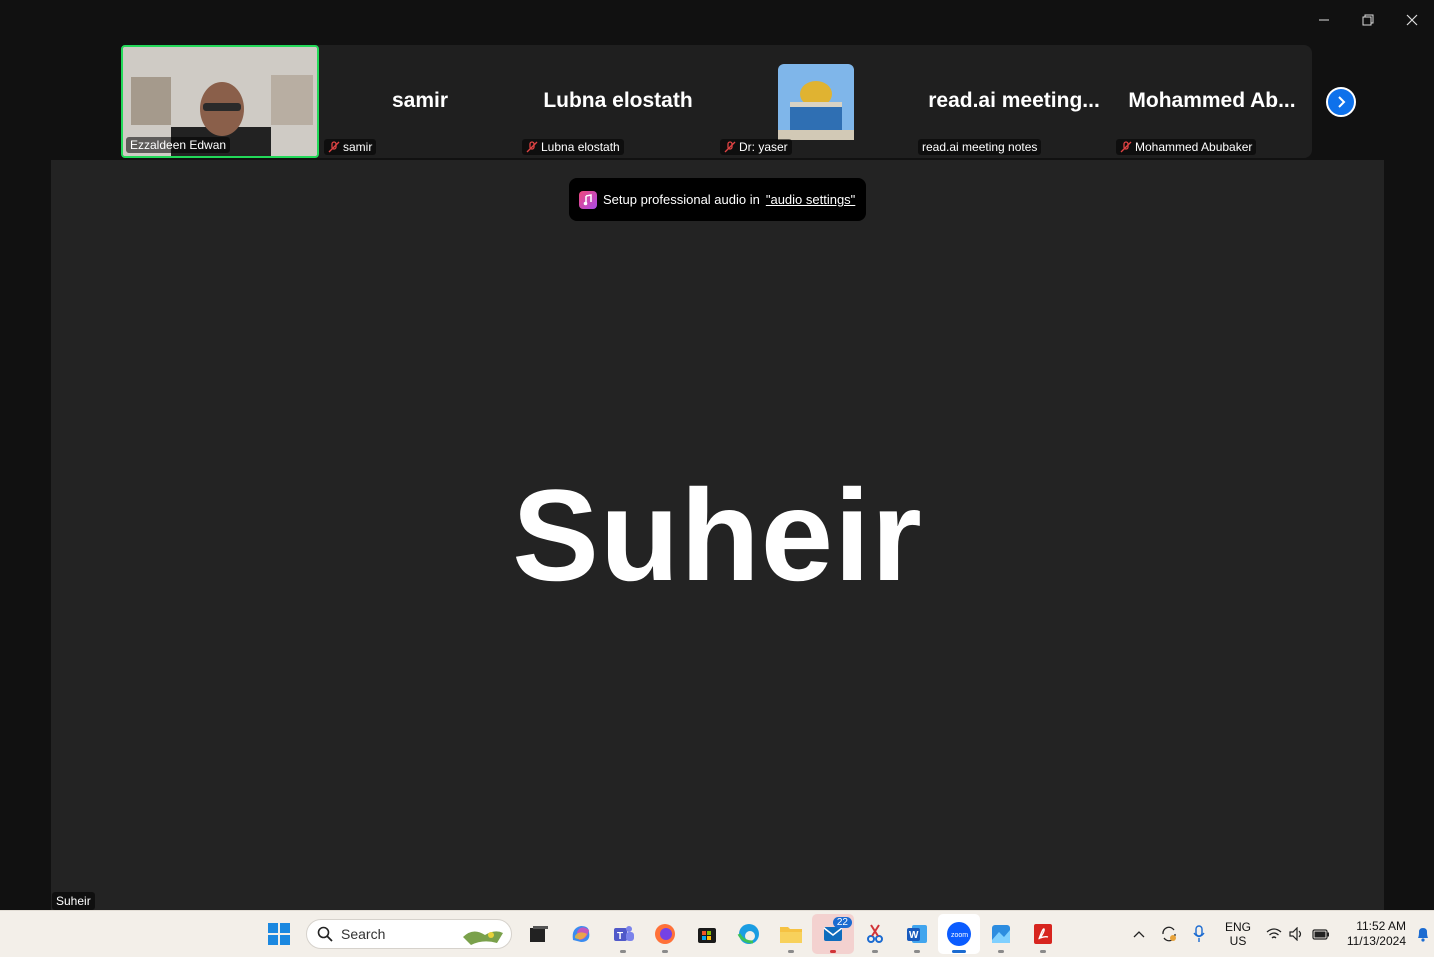 This screenshot has height=957, width=1434. I want to click on sync-icon, so click(1169, 934).